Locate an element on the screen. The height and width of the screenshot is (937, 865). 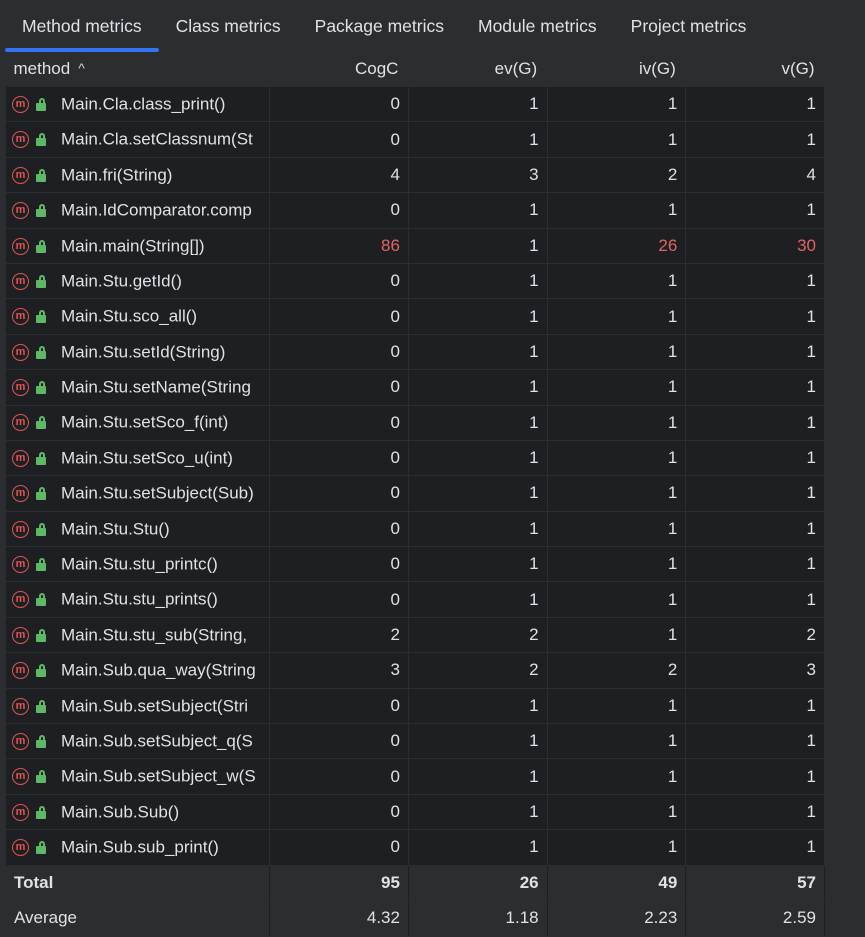
tab-package-metrics: Package metrics is located at coordinates (379, 26).